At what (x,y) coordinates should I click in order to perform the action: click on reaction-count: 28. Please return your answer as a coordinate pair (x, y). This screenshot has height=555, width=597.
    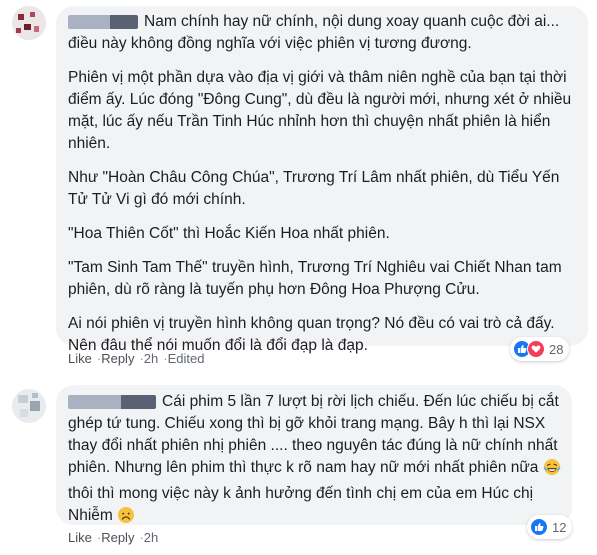
    Looking at the image, I should click on (556, 349).